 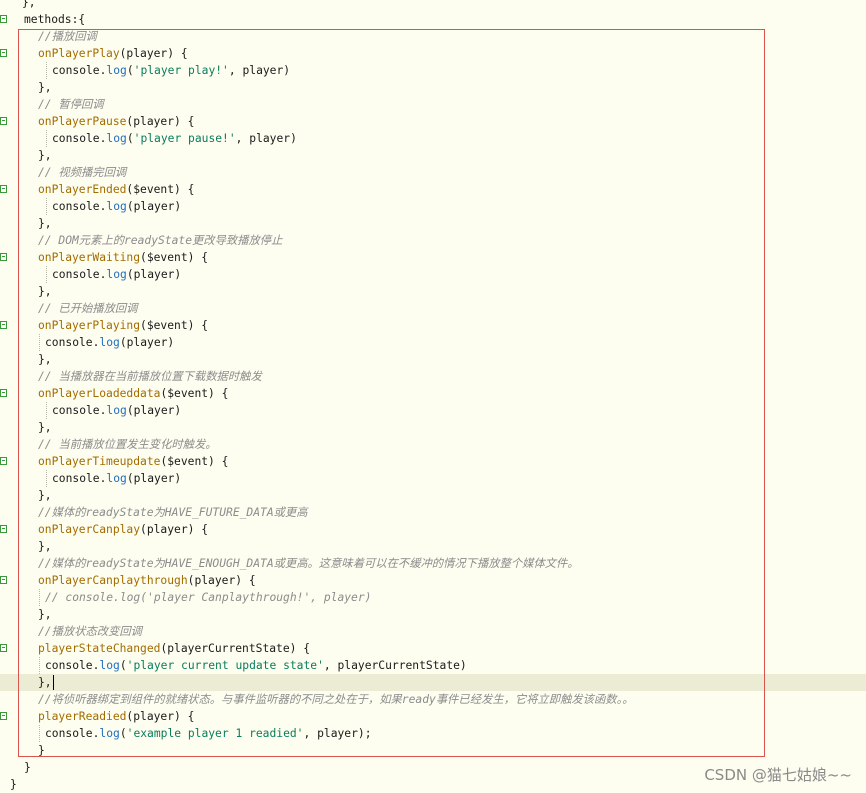 What do you see at coordinates (433, 36) in the screenshot?
I see `code-line: //播放回调` at bounding box center [433, 36].